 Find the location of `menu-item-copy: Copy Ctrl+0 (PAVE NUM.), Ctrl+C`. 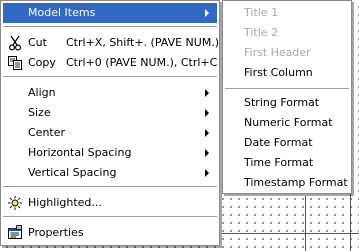

menu-item-copy: Copy Ctrl+0 (PAVE NUM.), Ctrl+C is located at coordinates (110, 63).